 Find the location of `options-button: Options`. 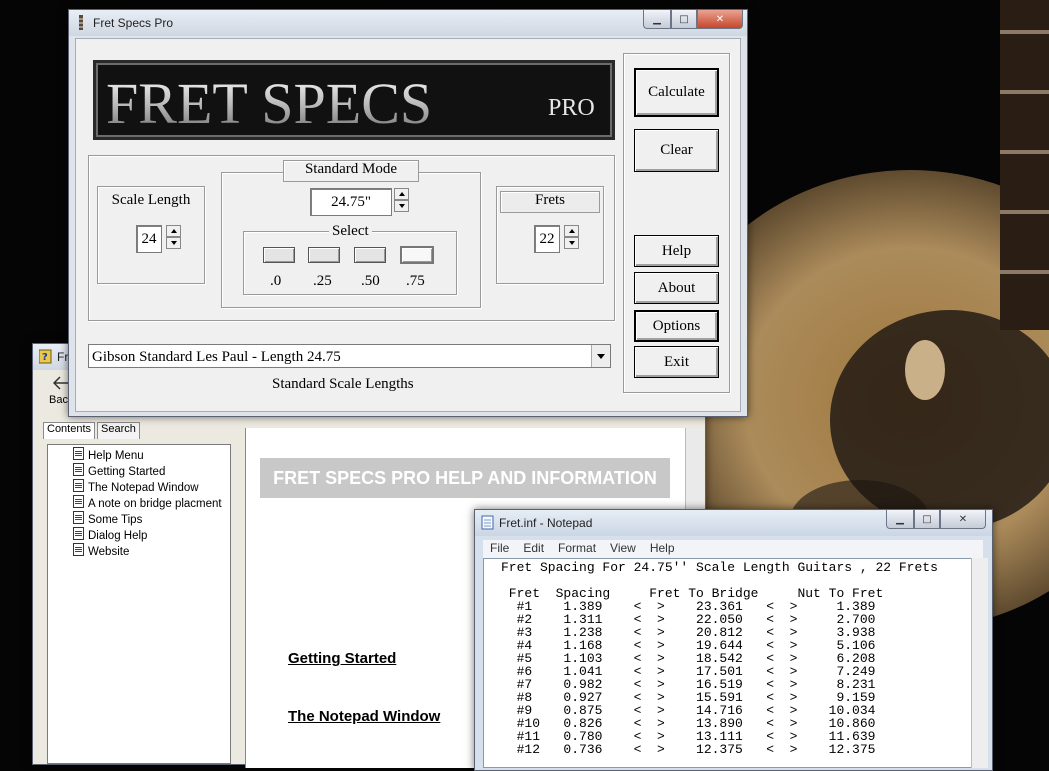

options-button: Options is located at coordinates (676, 326).